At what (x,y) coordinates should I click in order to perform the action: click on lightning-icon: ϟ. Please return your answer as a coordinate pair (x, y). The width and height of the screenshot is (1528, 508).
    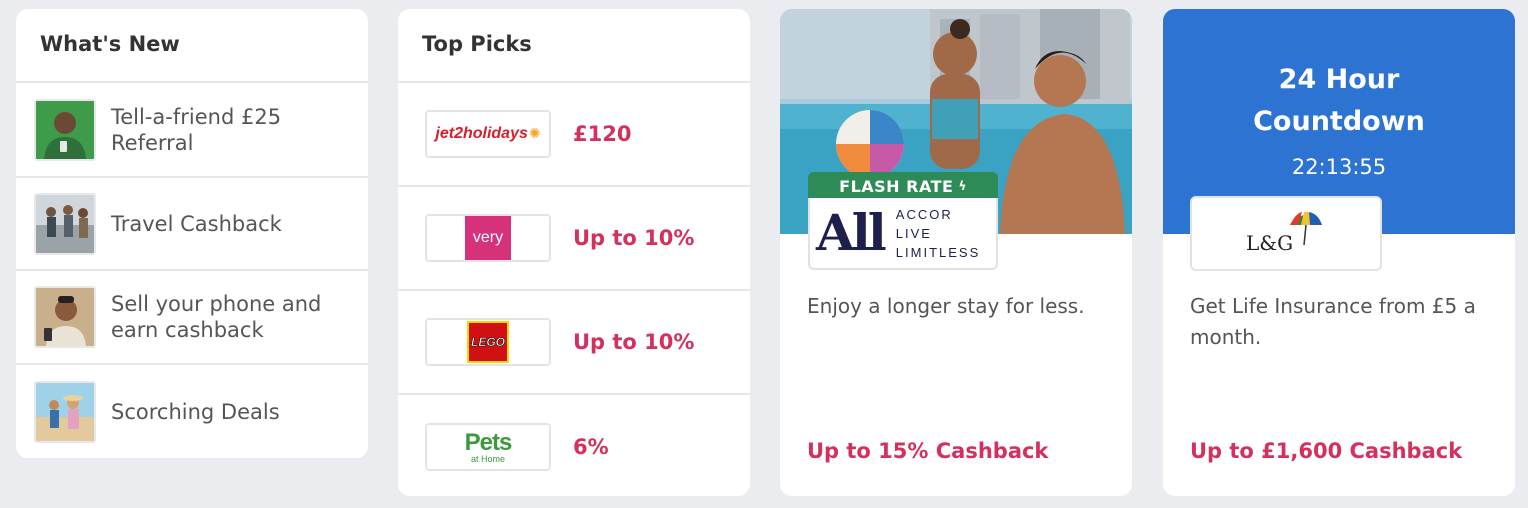
    Looking at the image, I should click on (962, 186).